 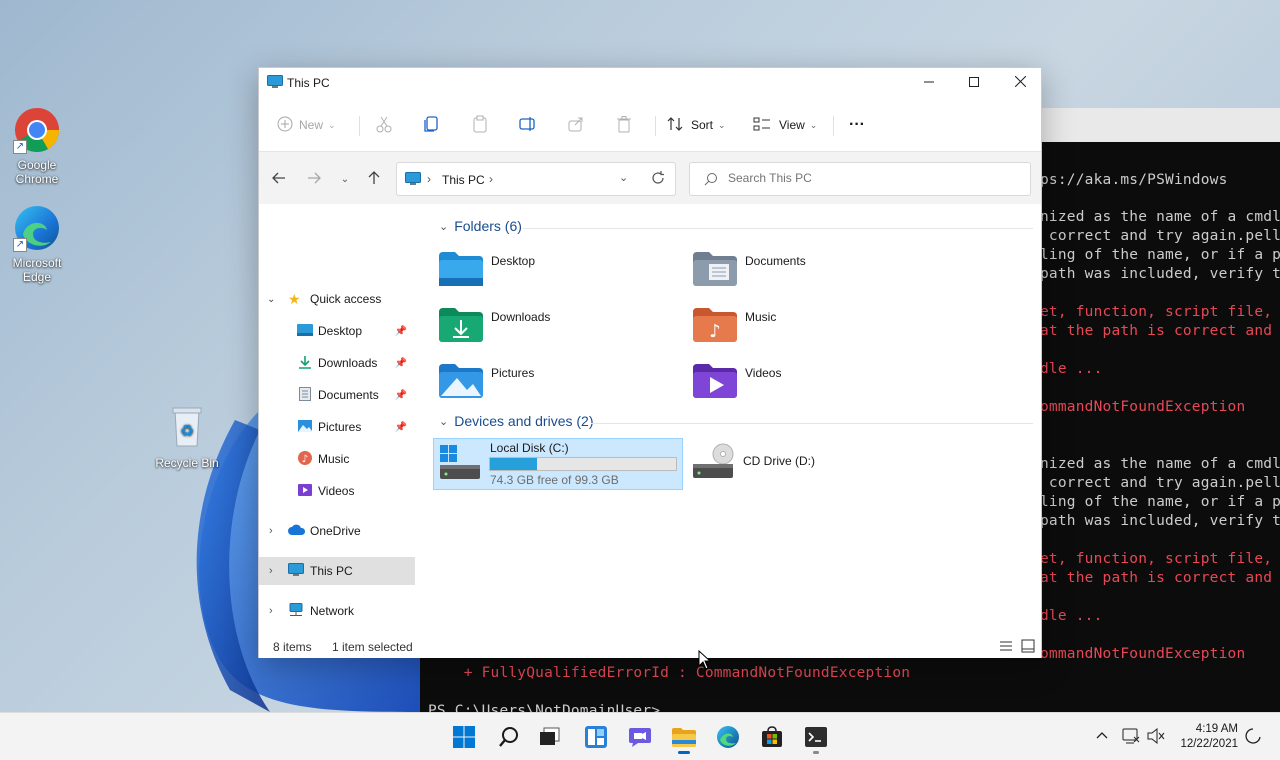 I want to click on desktop-icon-recycle-bin: ♻ Recycle Bin, so click(x=187, y=437).